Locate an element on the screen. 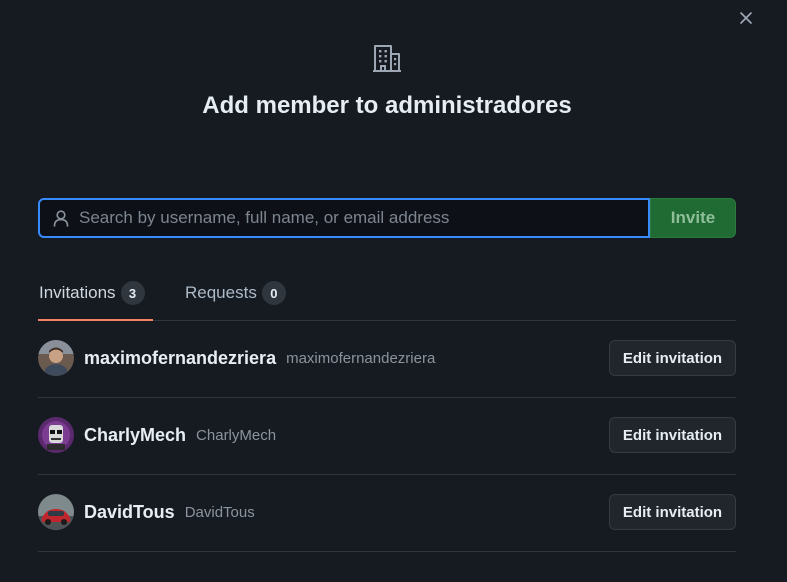 Image resolution: width=787 pixels, height=582 pixels. tab-requests-label: Requests is located at coordinates (221, 292).